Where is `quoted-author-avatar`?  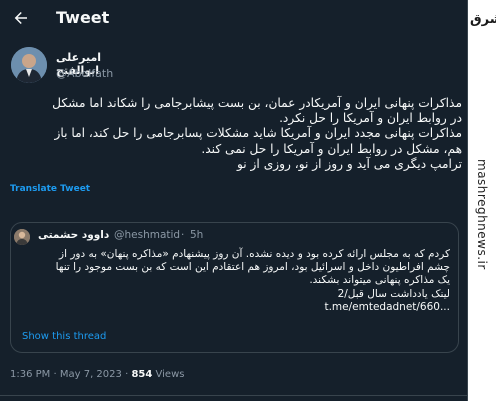
quoted-author-avatar is located at coordinates (22, 237).